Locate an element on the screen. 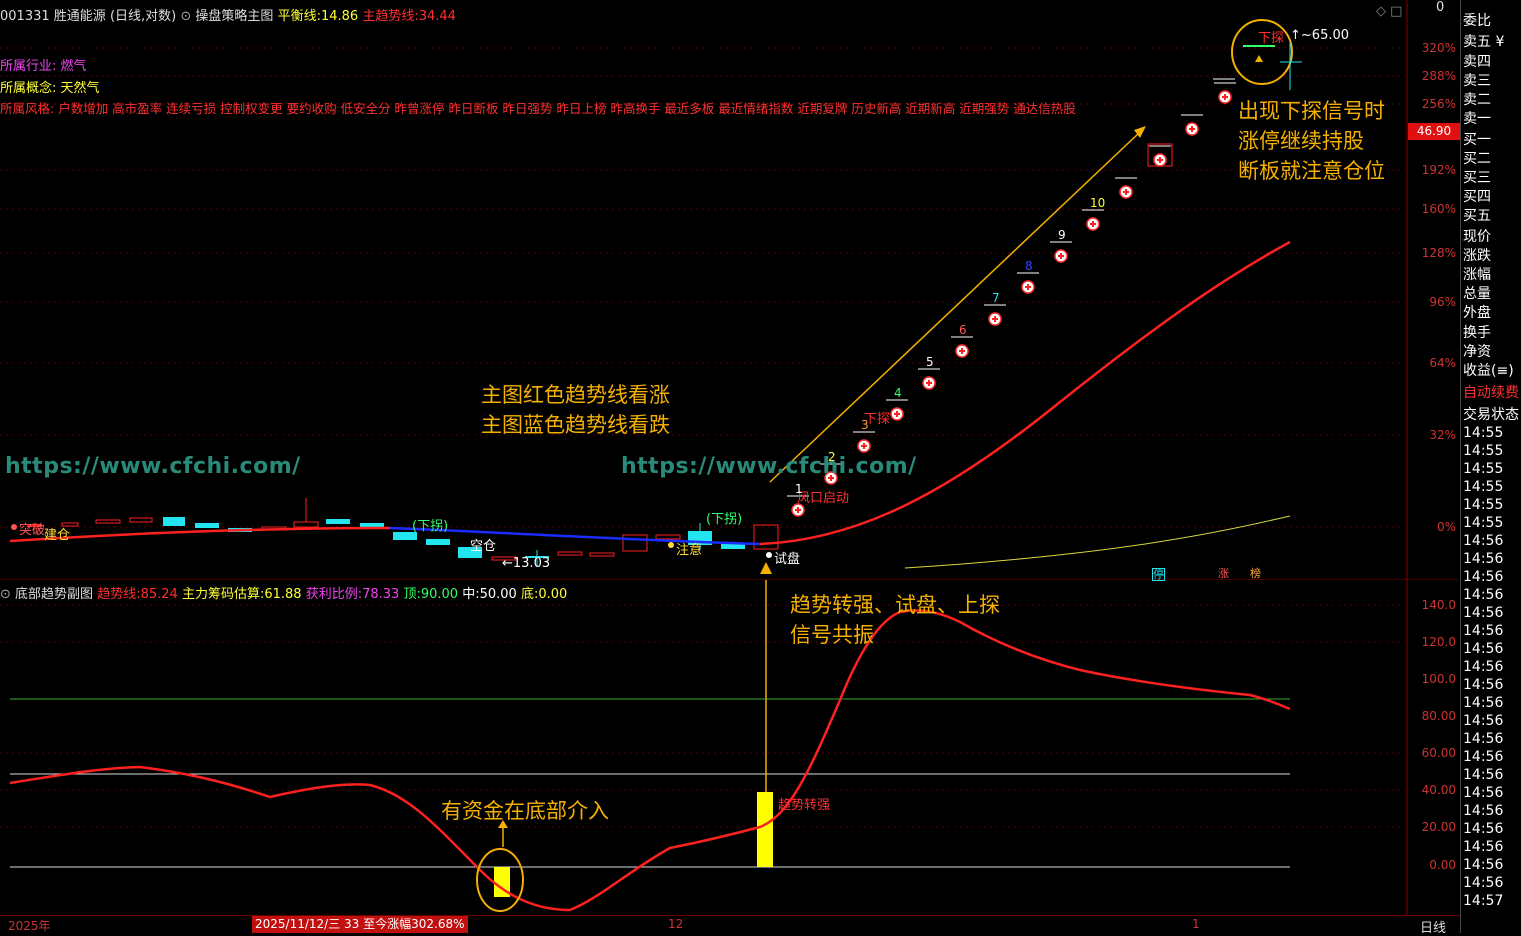 This screenshot has height=936, width=1521. quote-item: 涨跌 is located at coordinates (1477, 256).